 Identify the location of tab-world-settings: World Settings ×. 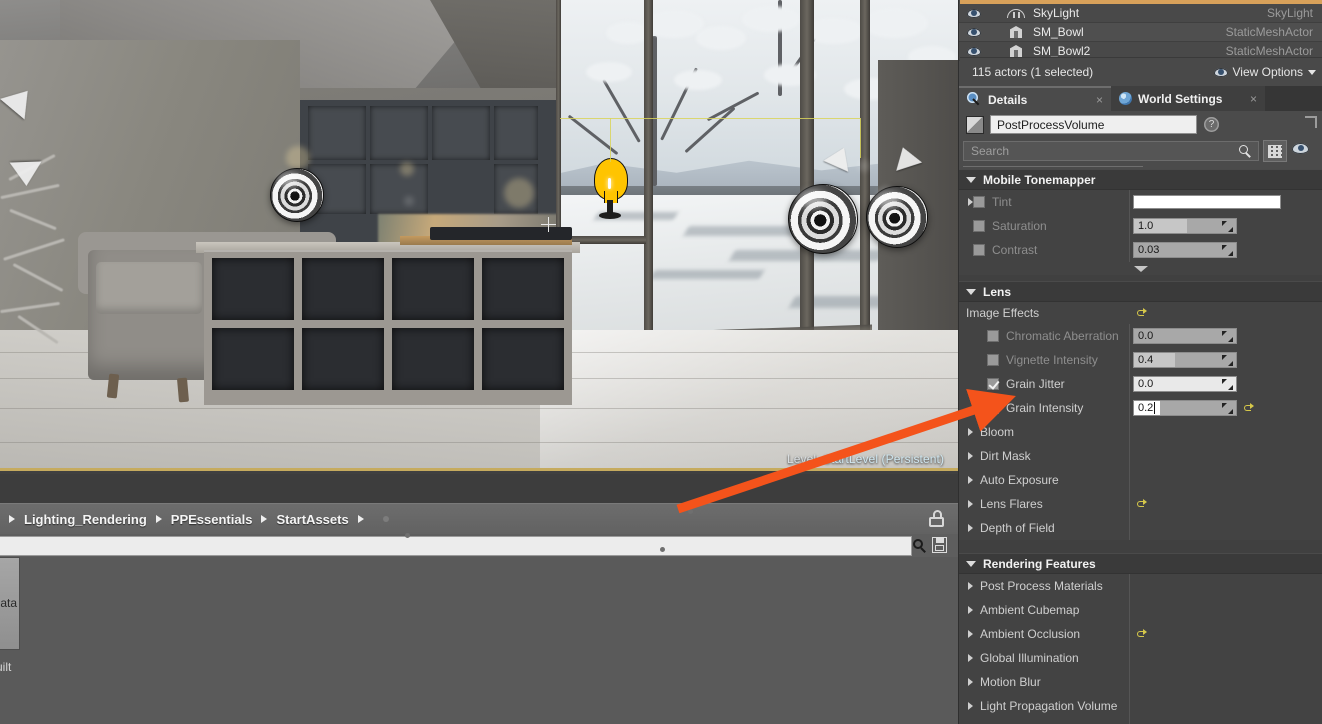
(1188, 98).